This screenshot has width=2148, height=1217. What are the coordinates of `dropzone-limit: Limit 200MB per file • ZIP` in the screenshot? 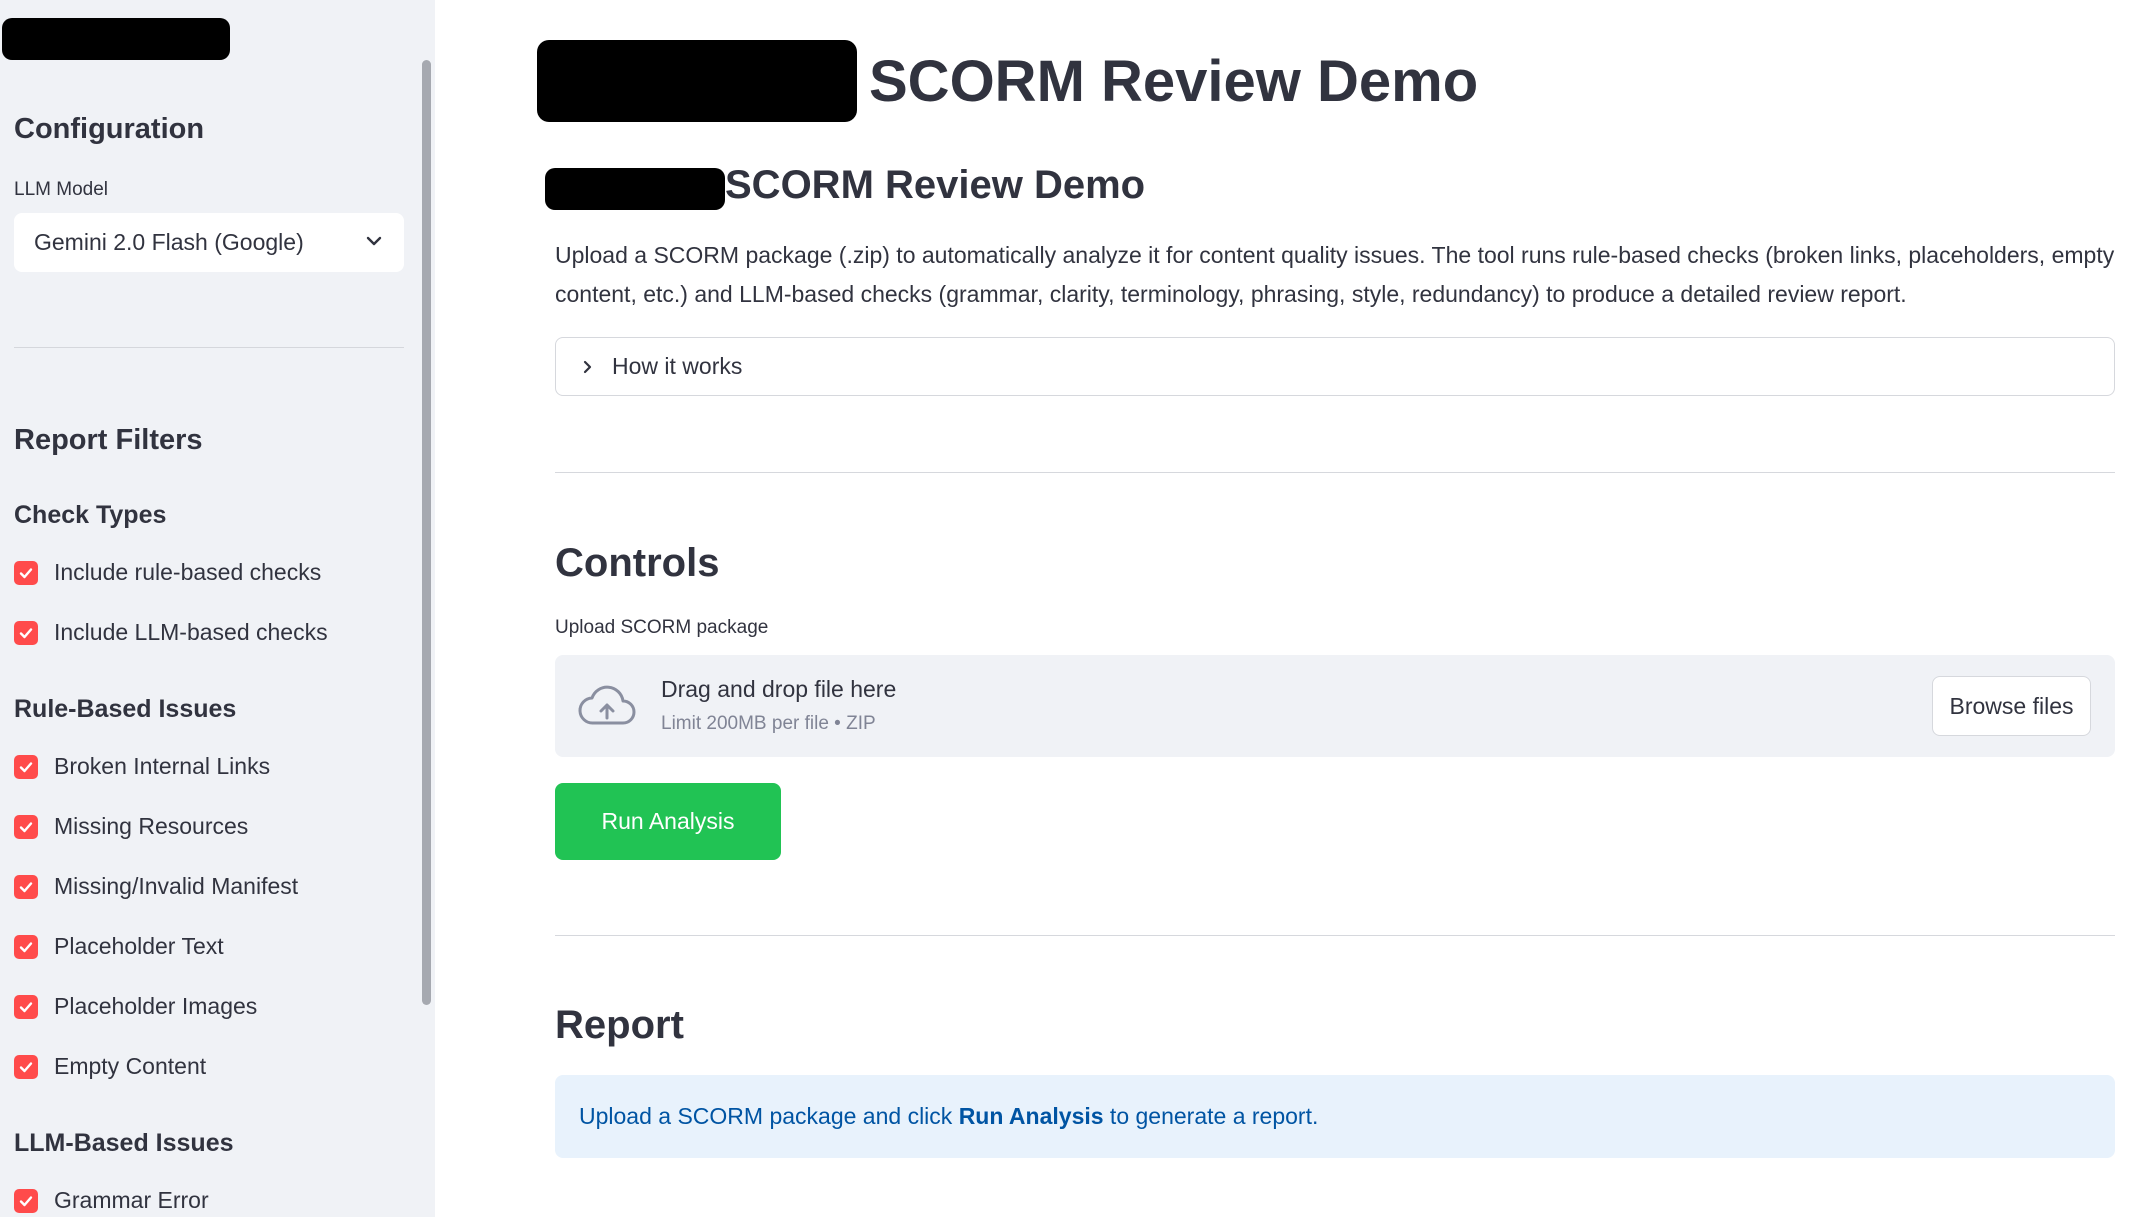 It's located at (768, 723).